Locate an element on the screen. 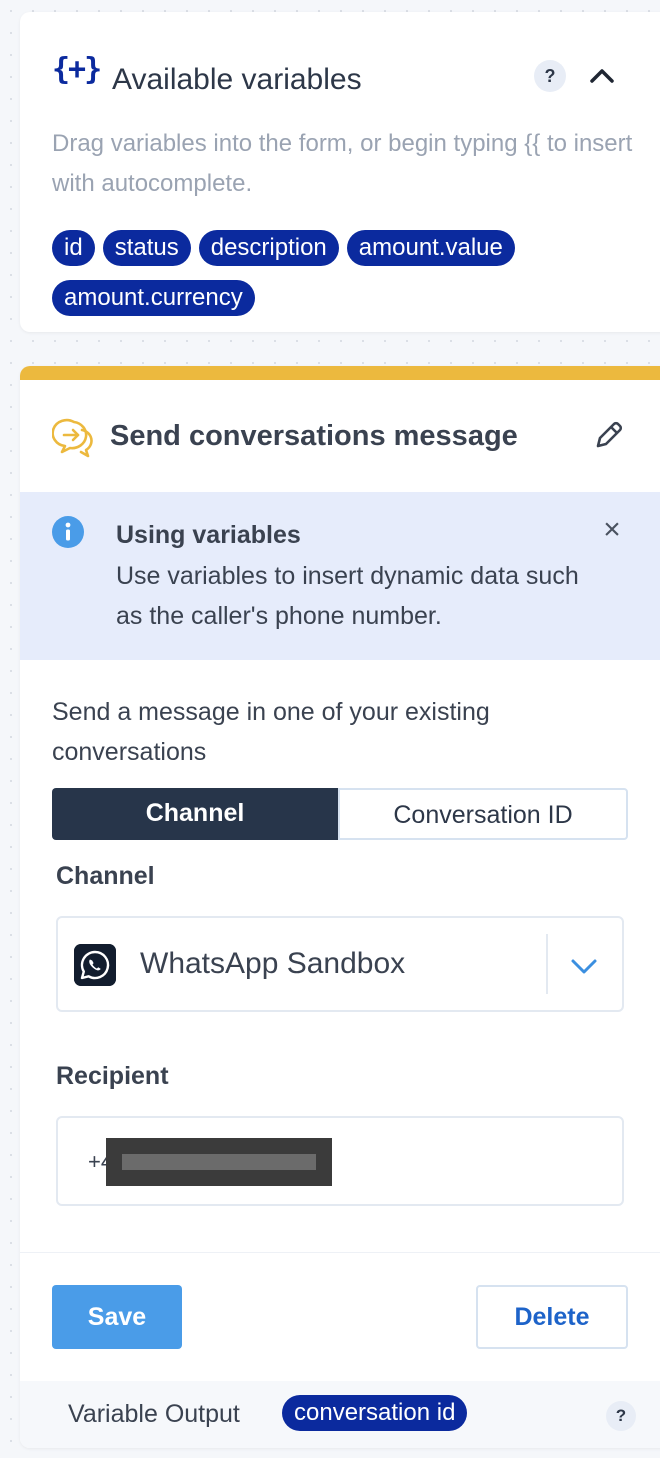  redacted-phone-number is located at coordinates (219, 1162).